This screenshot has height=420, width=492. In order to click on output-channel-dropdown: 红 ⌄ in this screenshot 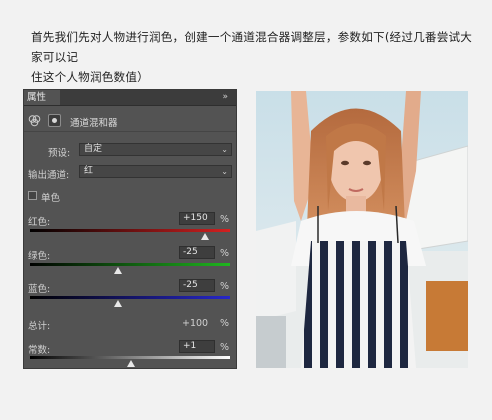, I will do `click(155, 171)`.